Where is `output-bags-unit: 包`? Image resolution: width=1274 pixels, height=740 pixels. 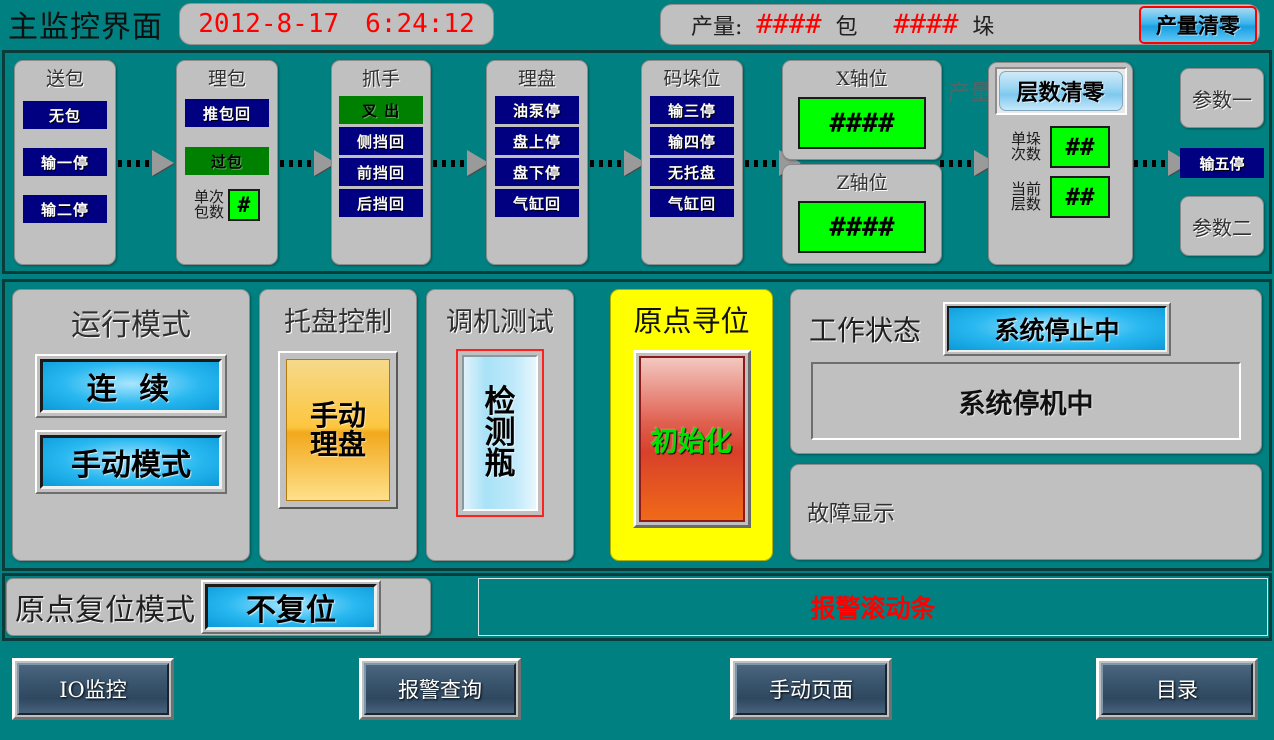 output-bags-unit: 包 is located at coordinates (846, 27).